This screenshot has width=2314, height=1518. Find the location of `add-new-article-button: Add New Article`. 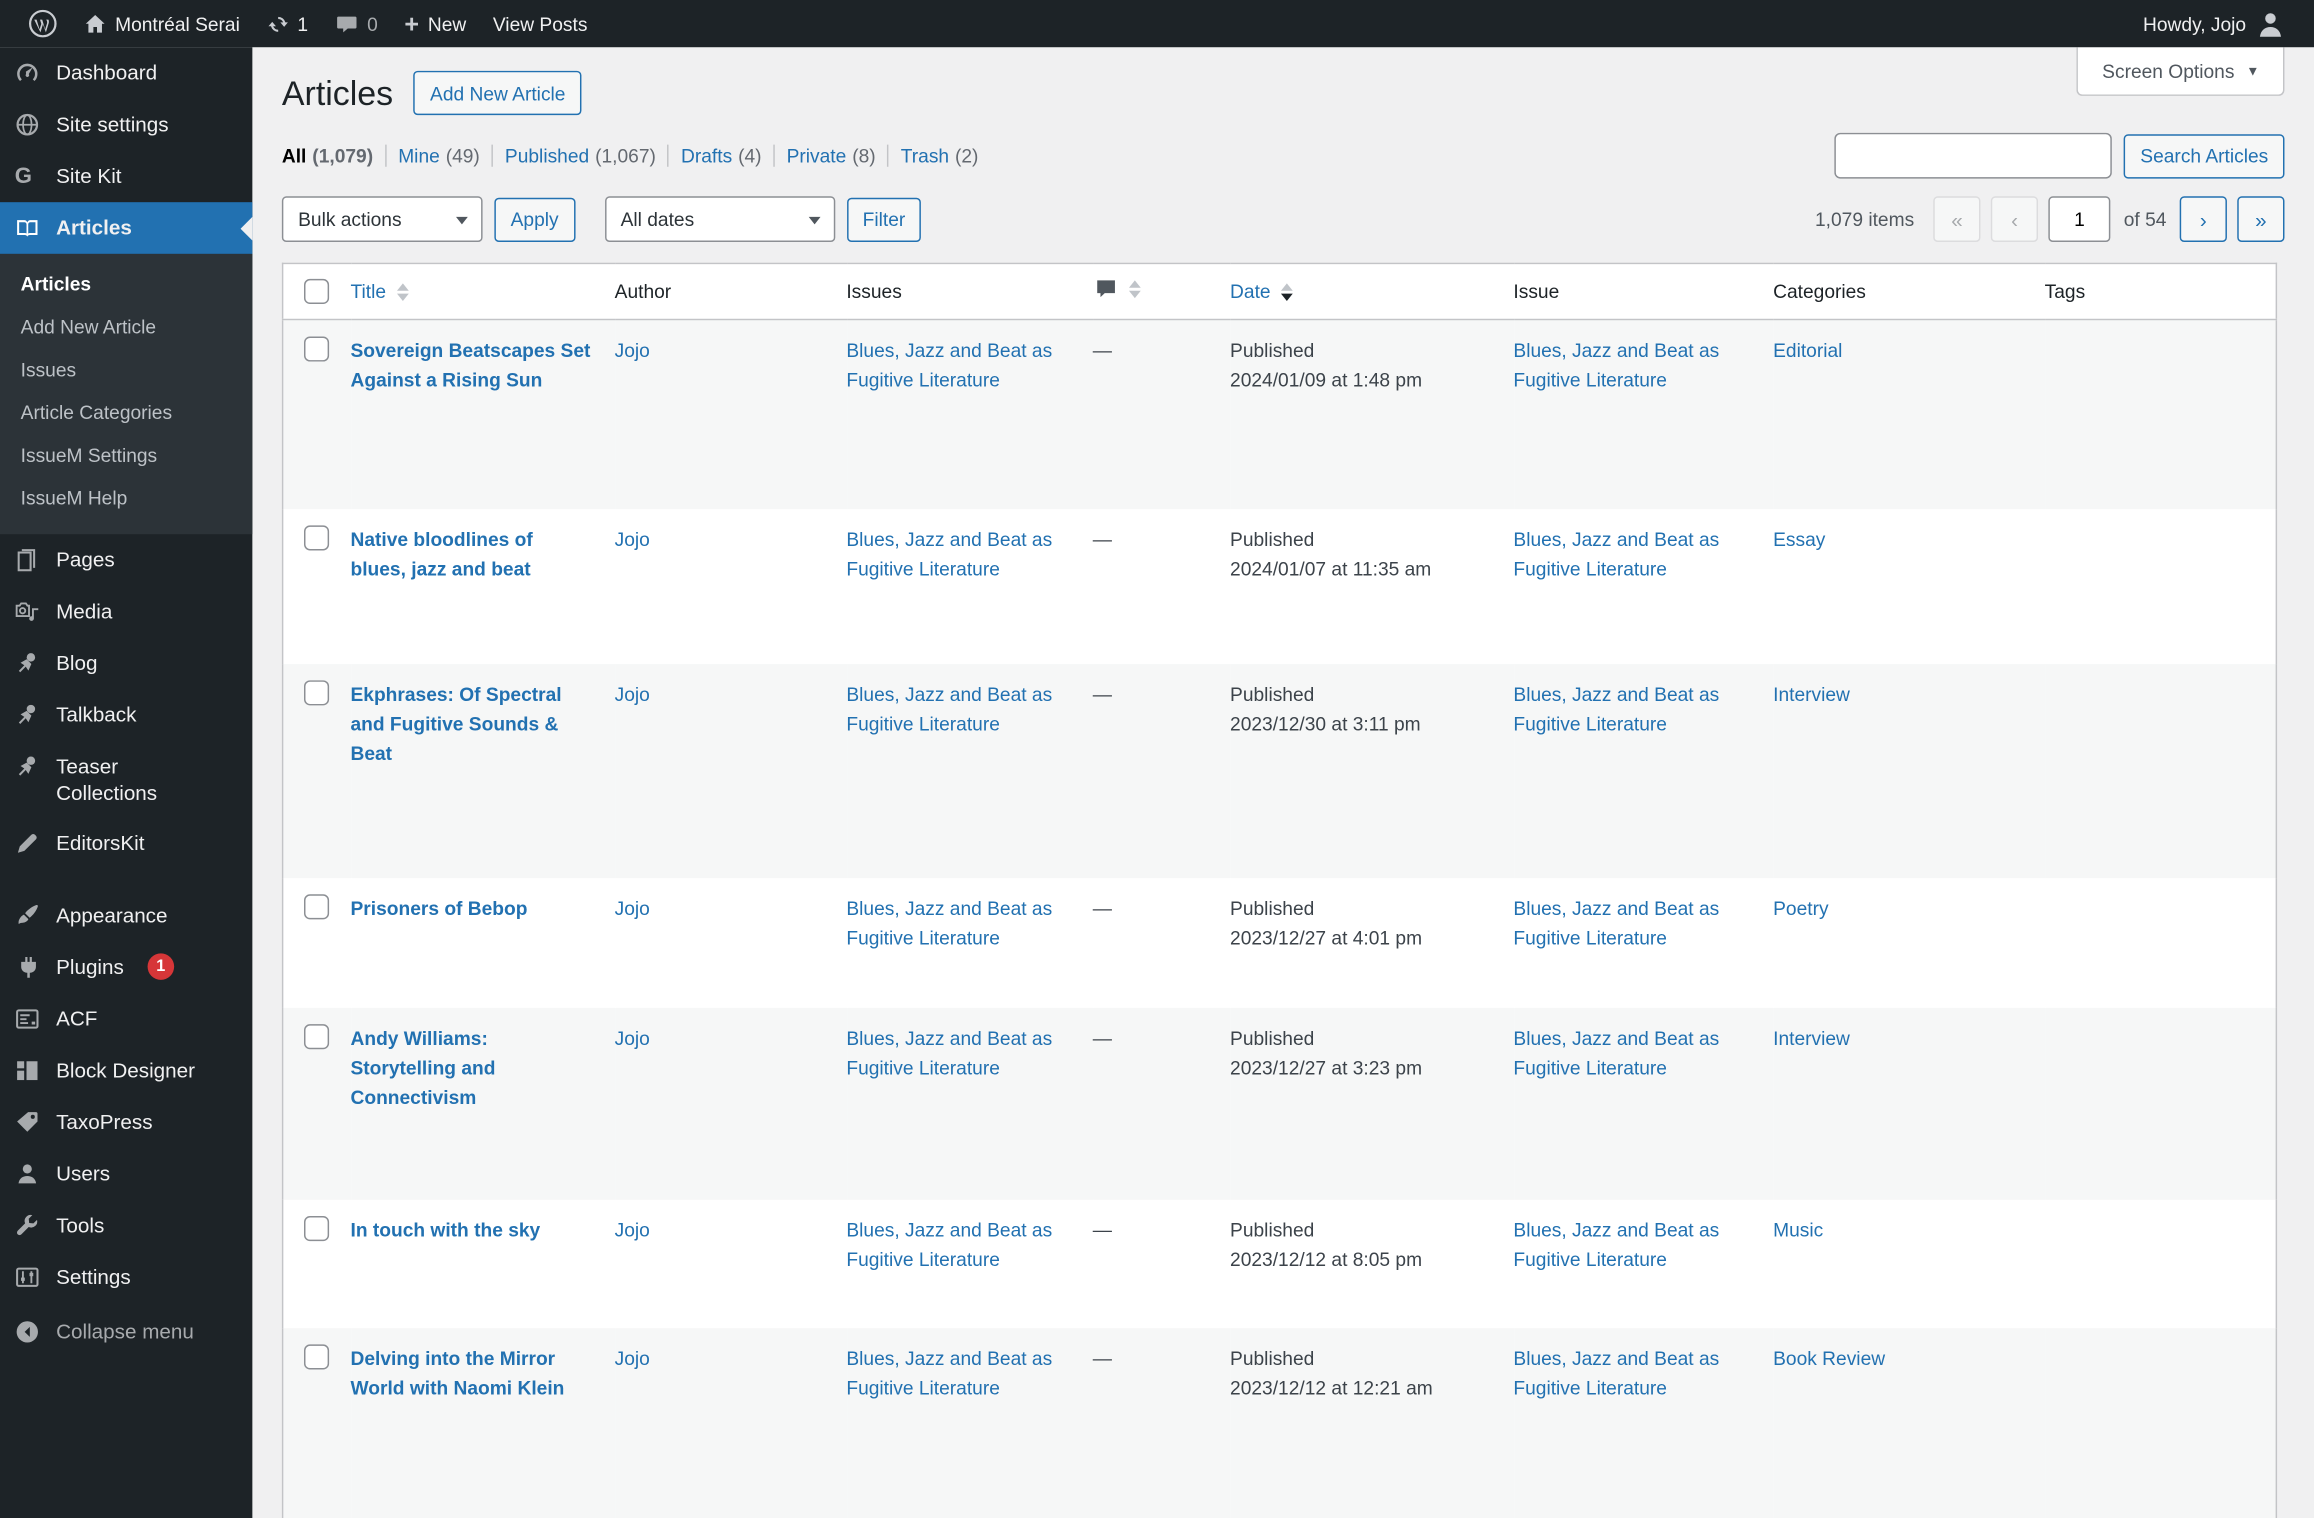

add-new-article-button: Add New Article is located at coordinates (497, 93).